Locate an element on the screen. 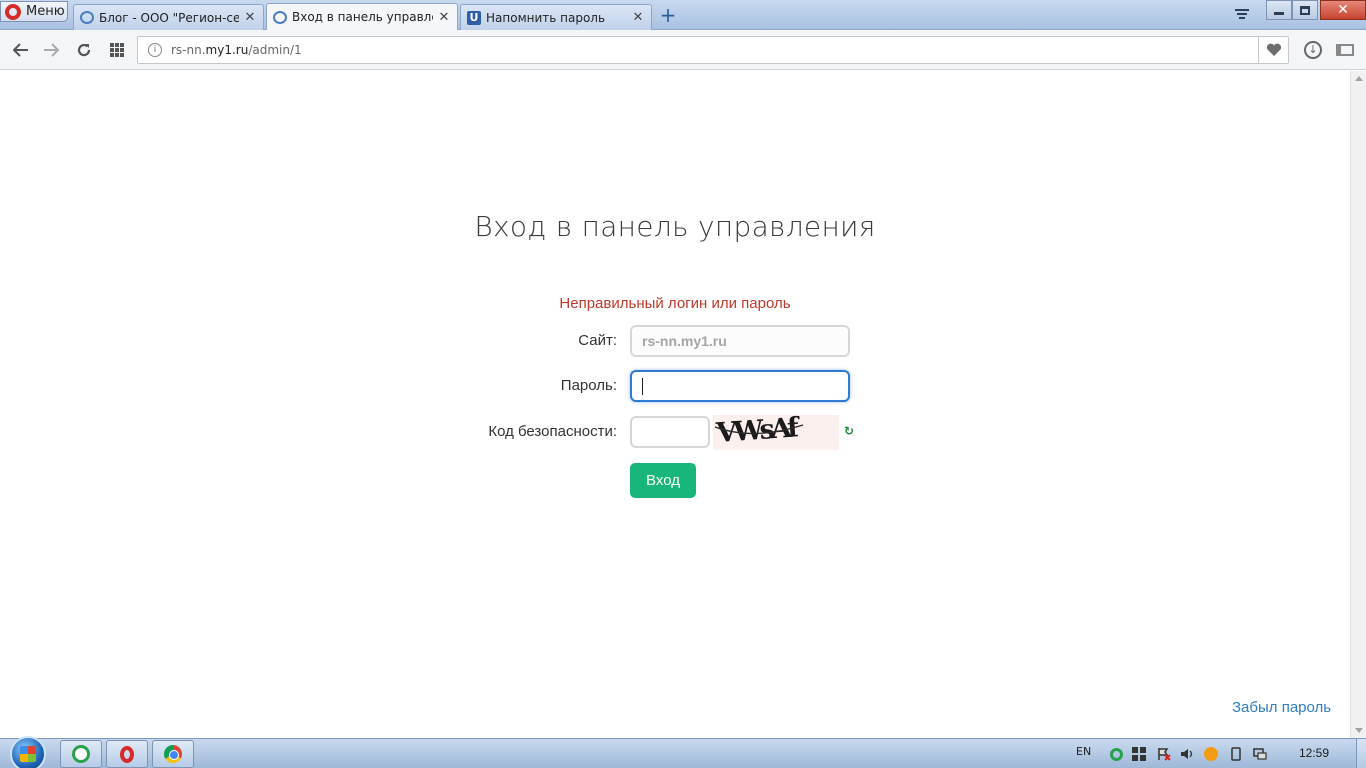 The image size is (1366, 768). restore-icon is located at coordinates (1305, 10).